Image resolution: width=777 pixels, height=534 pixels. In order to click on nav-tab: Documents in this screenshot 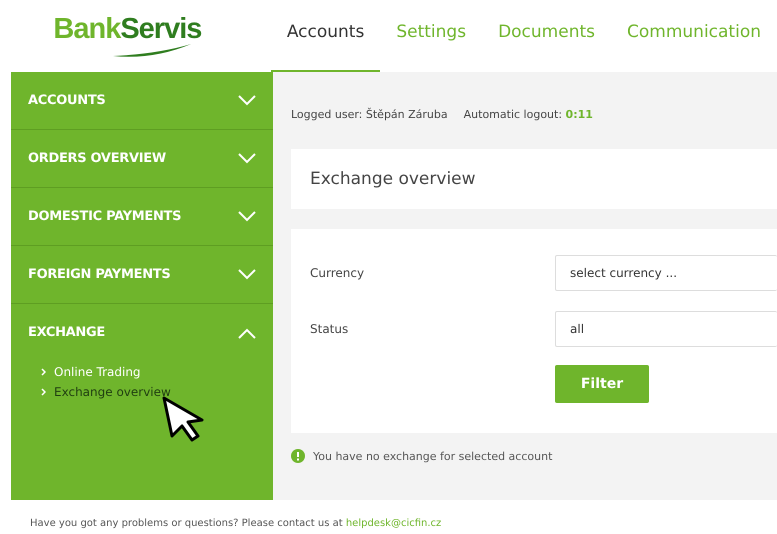, I will do `click(546, 36)`.